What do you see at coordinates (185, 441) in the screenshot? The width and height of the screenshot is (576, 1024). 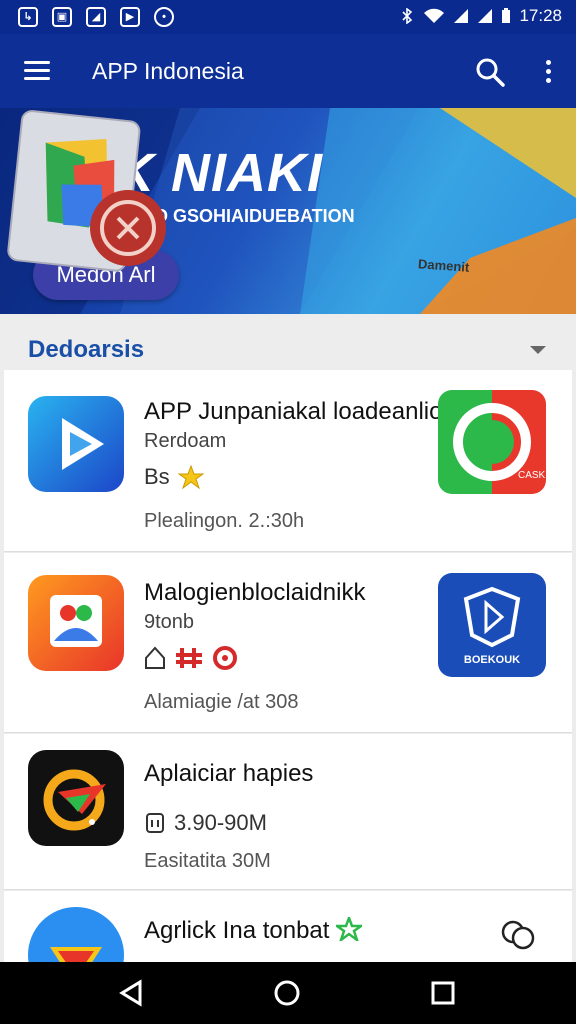 I see `app-developer: Rerdoam` at bounding box center [185, 441].